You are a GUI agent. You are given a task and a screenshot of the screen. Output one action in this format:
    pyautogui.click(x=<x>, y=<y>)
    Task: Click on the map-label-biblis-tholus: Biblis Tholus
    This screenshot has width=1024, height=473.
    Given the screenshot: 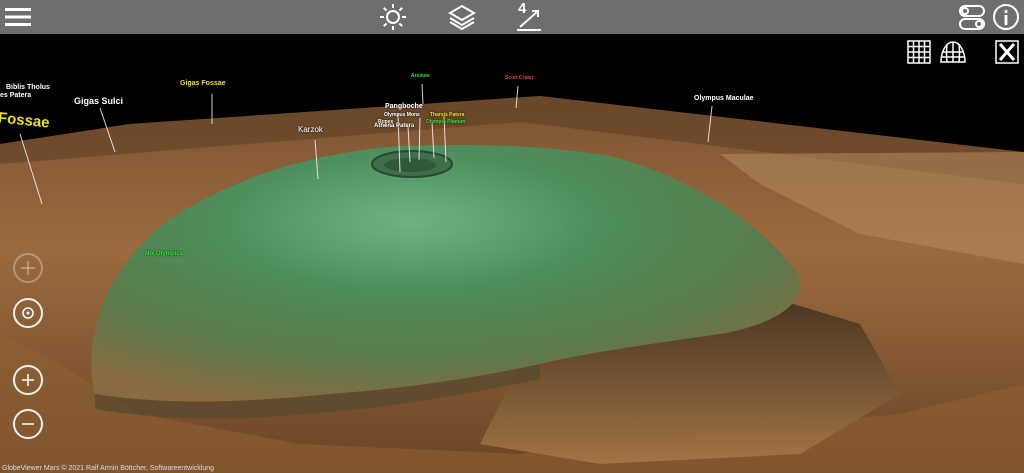 What is the action you would take?
    pyautogui.click(x=28, y=87)
    